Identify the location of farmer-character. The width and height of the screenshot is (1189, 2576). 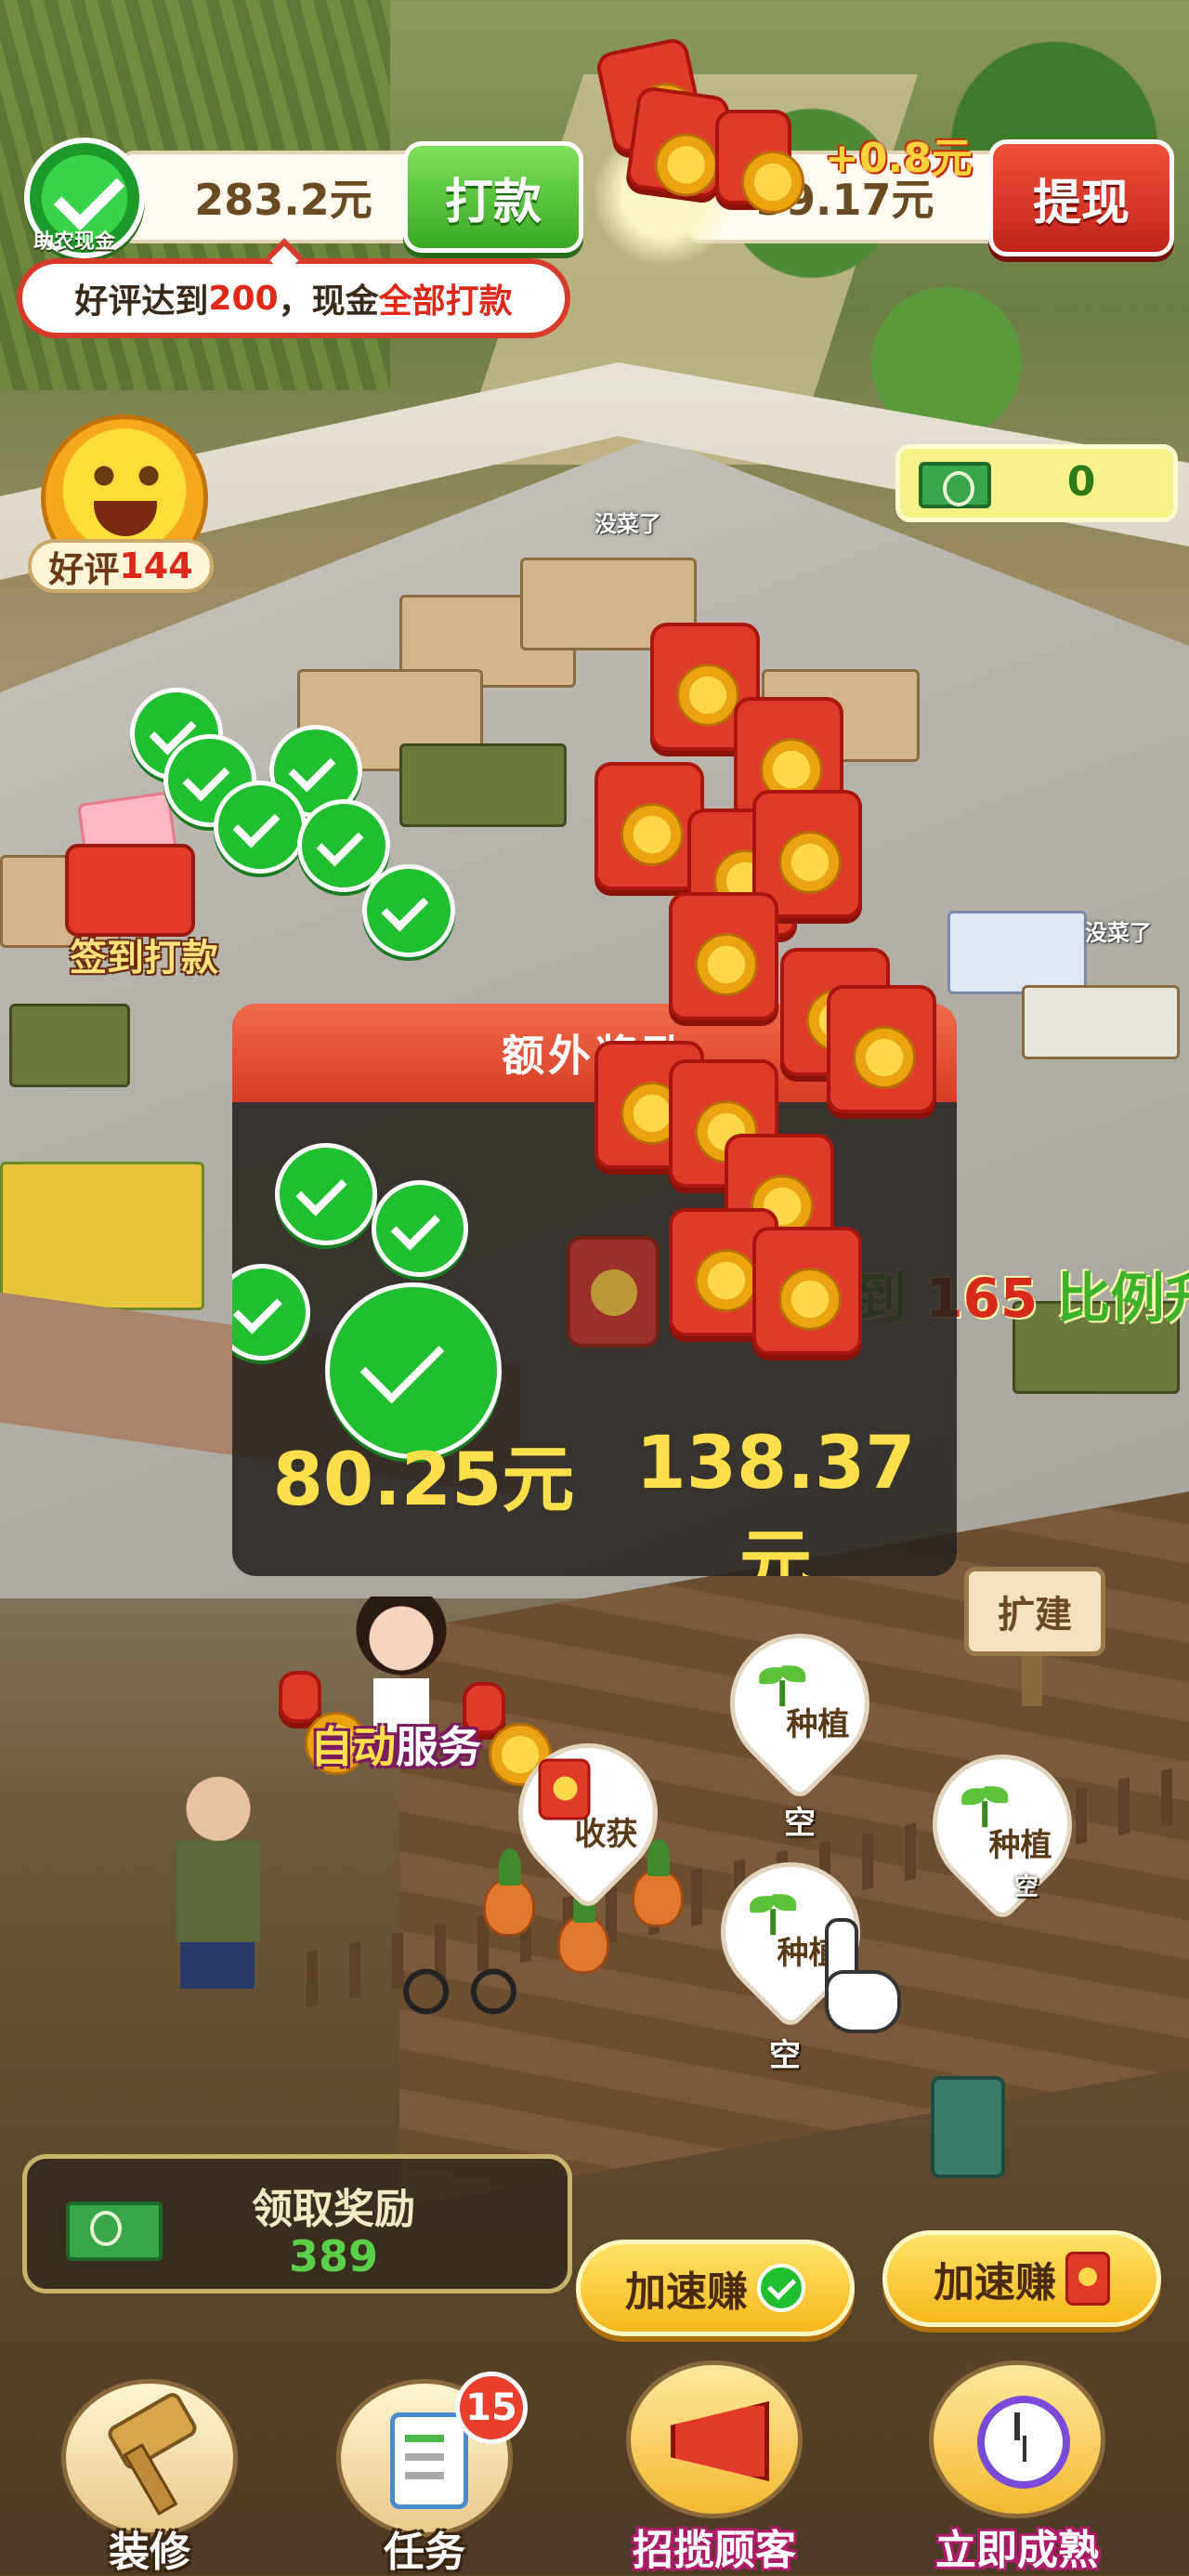
(218, 1884).